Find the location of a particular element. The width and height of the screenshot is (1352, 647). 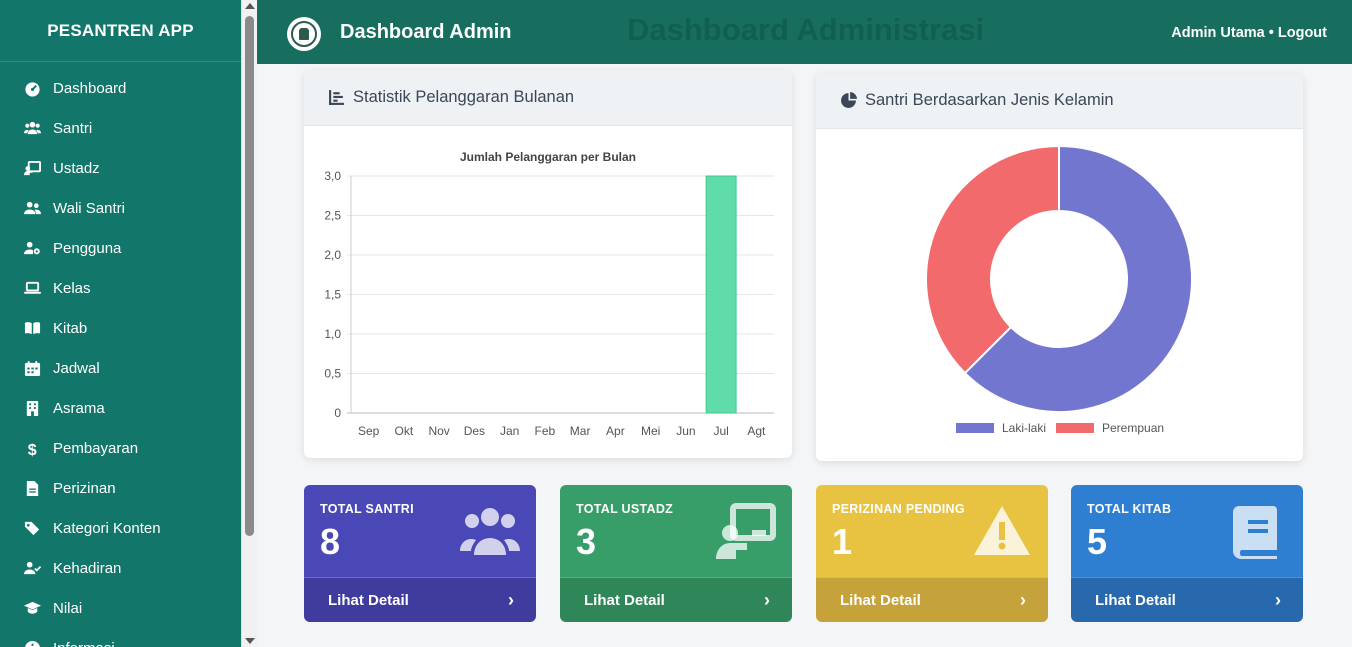

sidebar-item-label: Wali Santri is located at coordinates (89, 208).